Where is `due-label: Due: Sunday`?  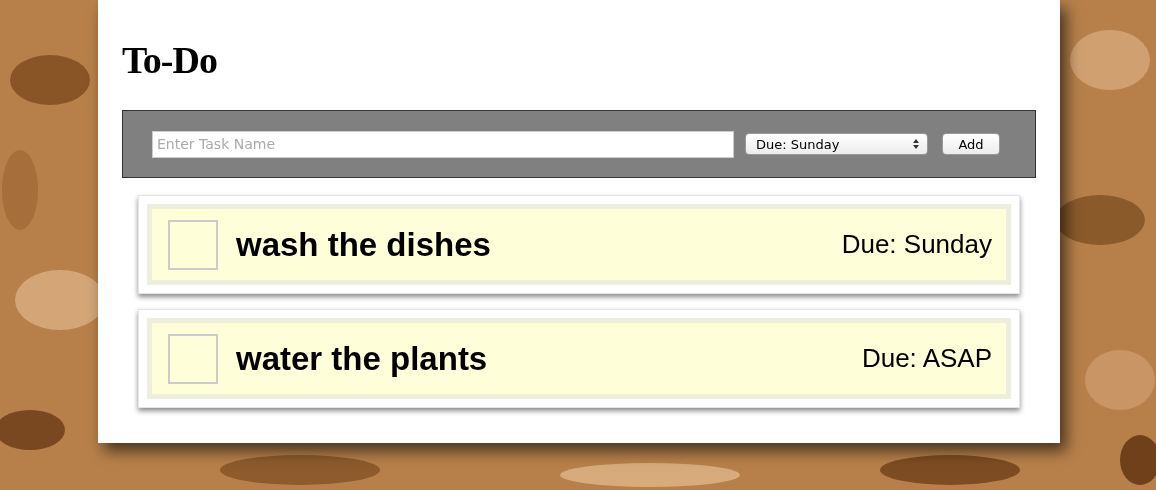 due-label: Due: Sunday is located at coordinates (916, 244).